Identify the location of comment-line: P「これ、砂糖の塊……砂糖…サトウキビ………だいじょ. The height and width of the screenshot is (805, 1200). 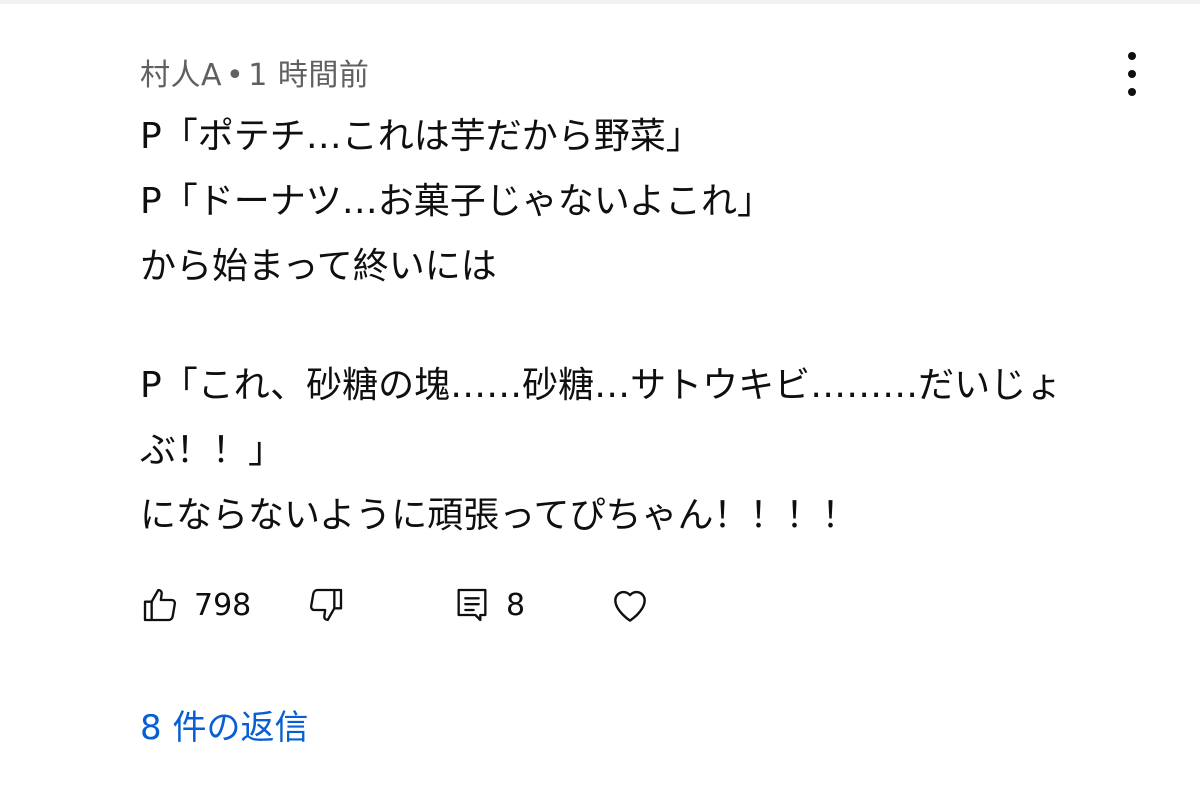
(601, 385).